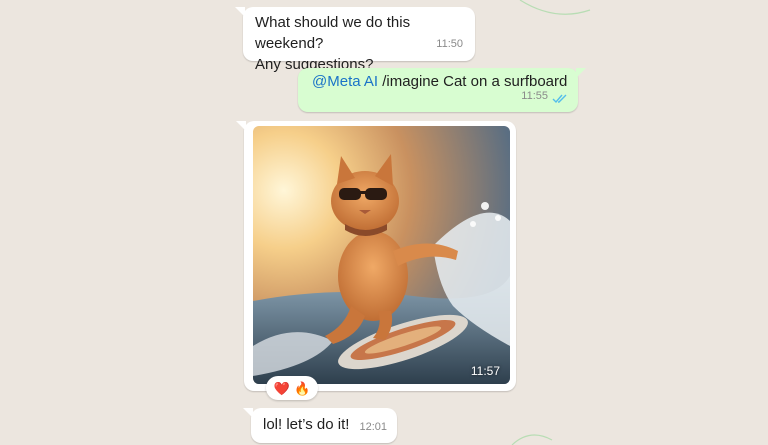  Describe the element at coordinates (345, 81) in the screenshot. I see `meta-ai-mention: @Meta AI` at that location.